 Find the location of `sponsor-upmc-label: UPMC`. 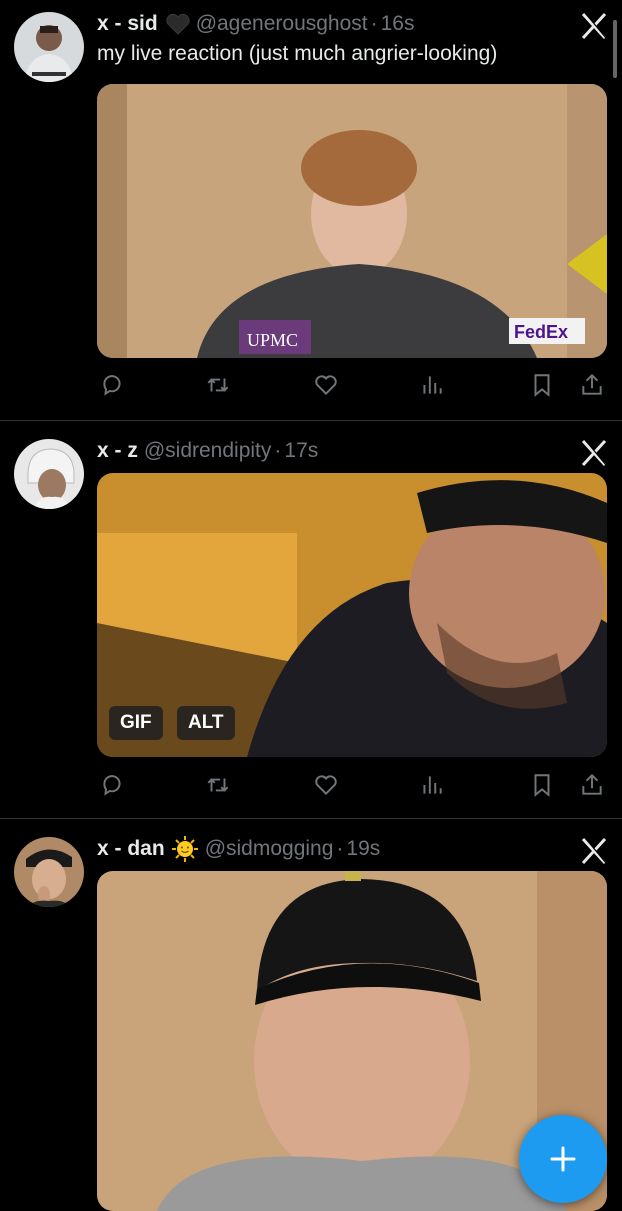

sponsor-upmc-label: UPMC is located at coordinates (272, 340).